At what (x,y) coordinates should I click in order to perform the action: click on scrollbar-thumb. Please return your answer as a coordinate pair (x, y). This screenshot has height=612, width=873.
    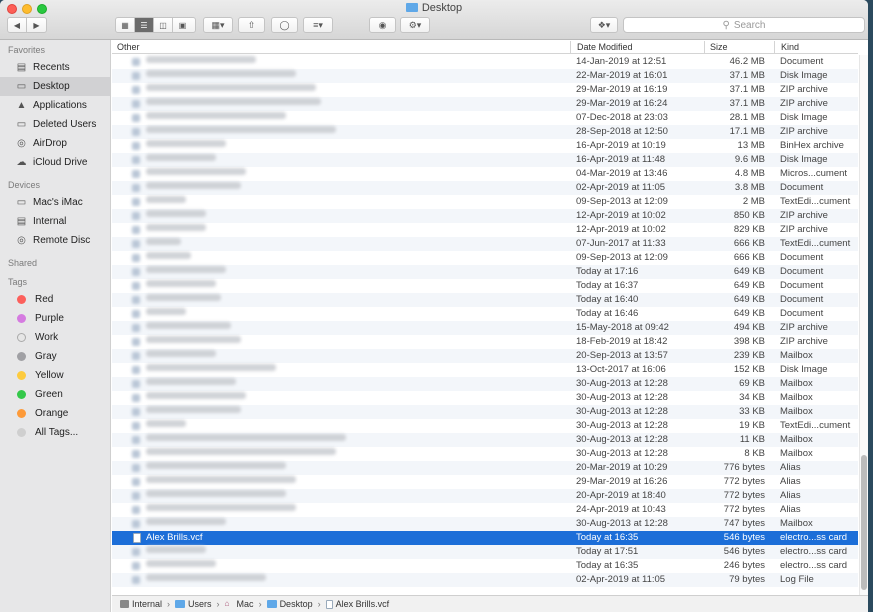
    Looking at the image, I should click on (864, 522).